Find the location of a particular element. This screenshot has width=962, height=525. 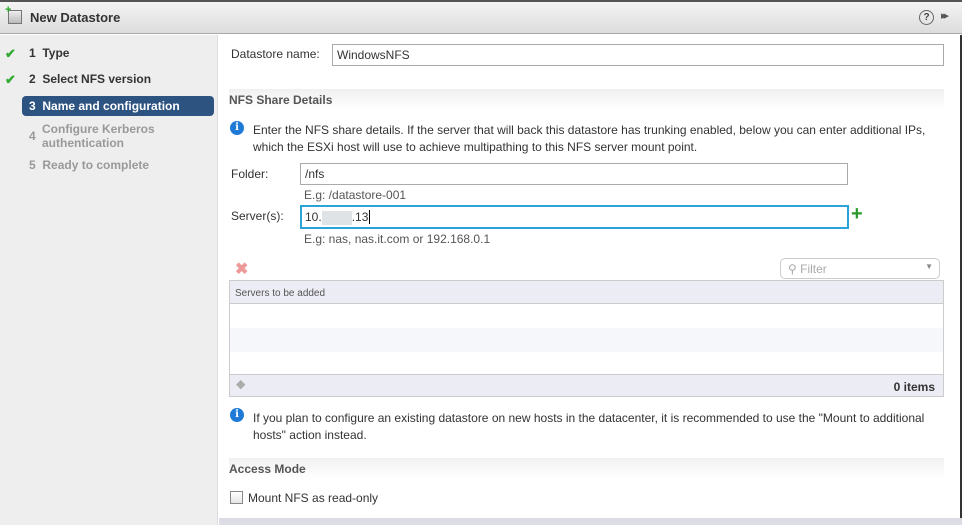

datastore-name-input: WindowsNFS is located at coordinates (638, 55).